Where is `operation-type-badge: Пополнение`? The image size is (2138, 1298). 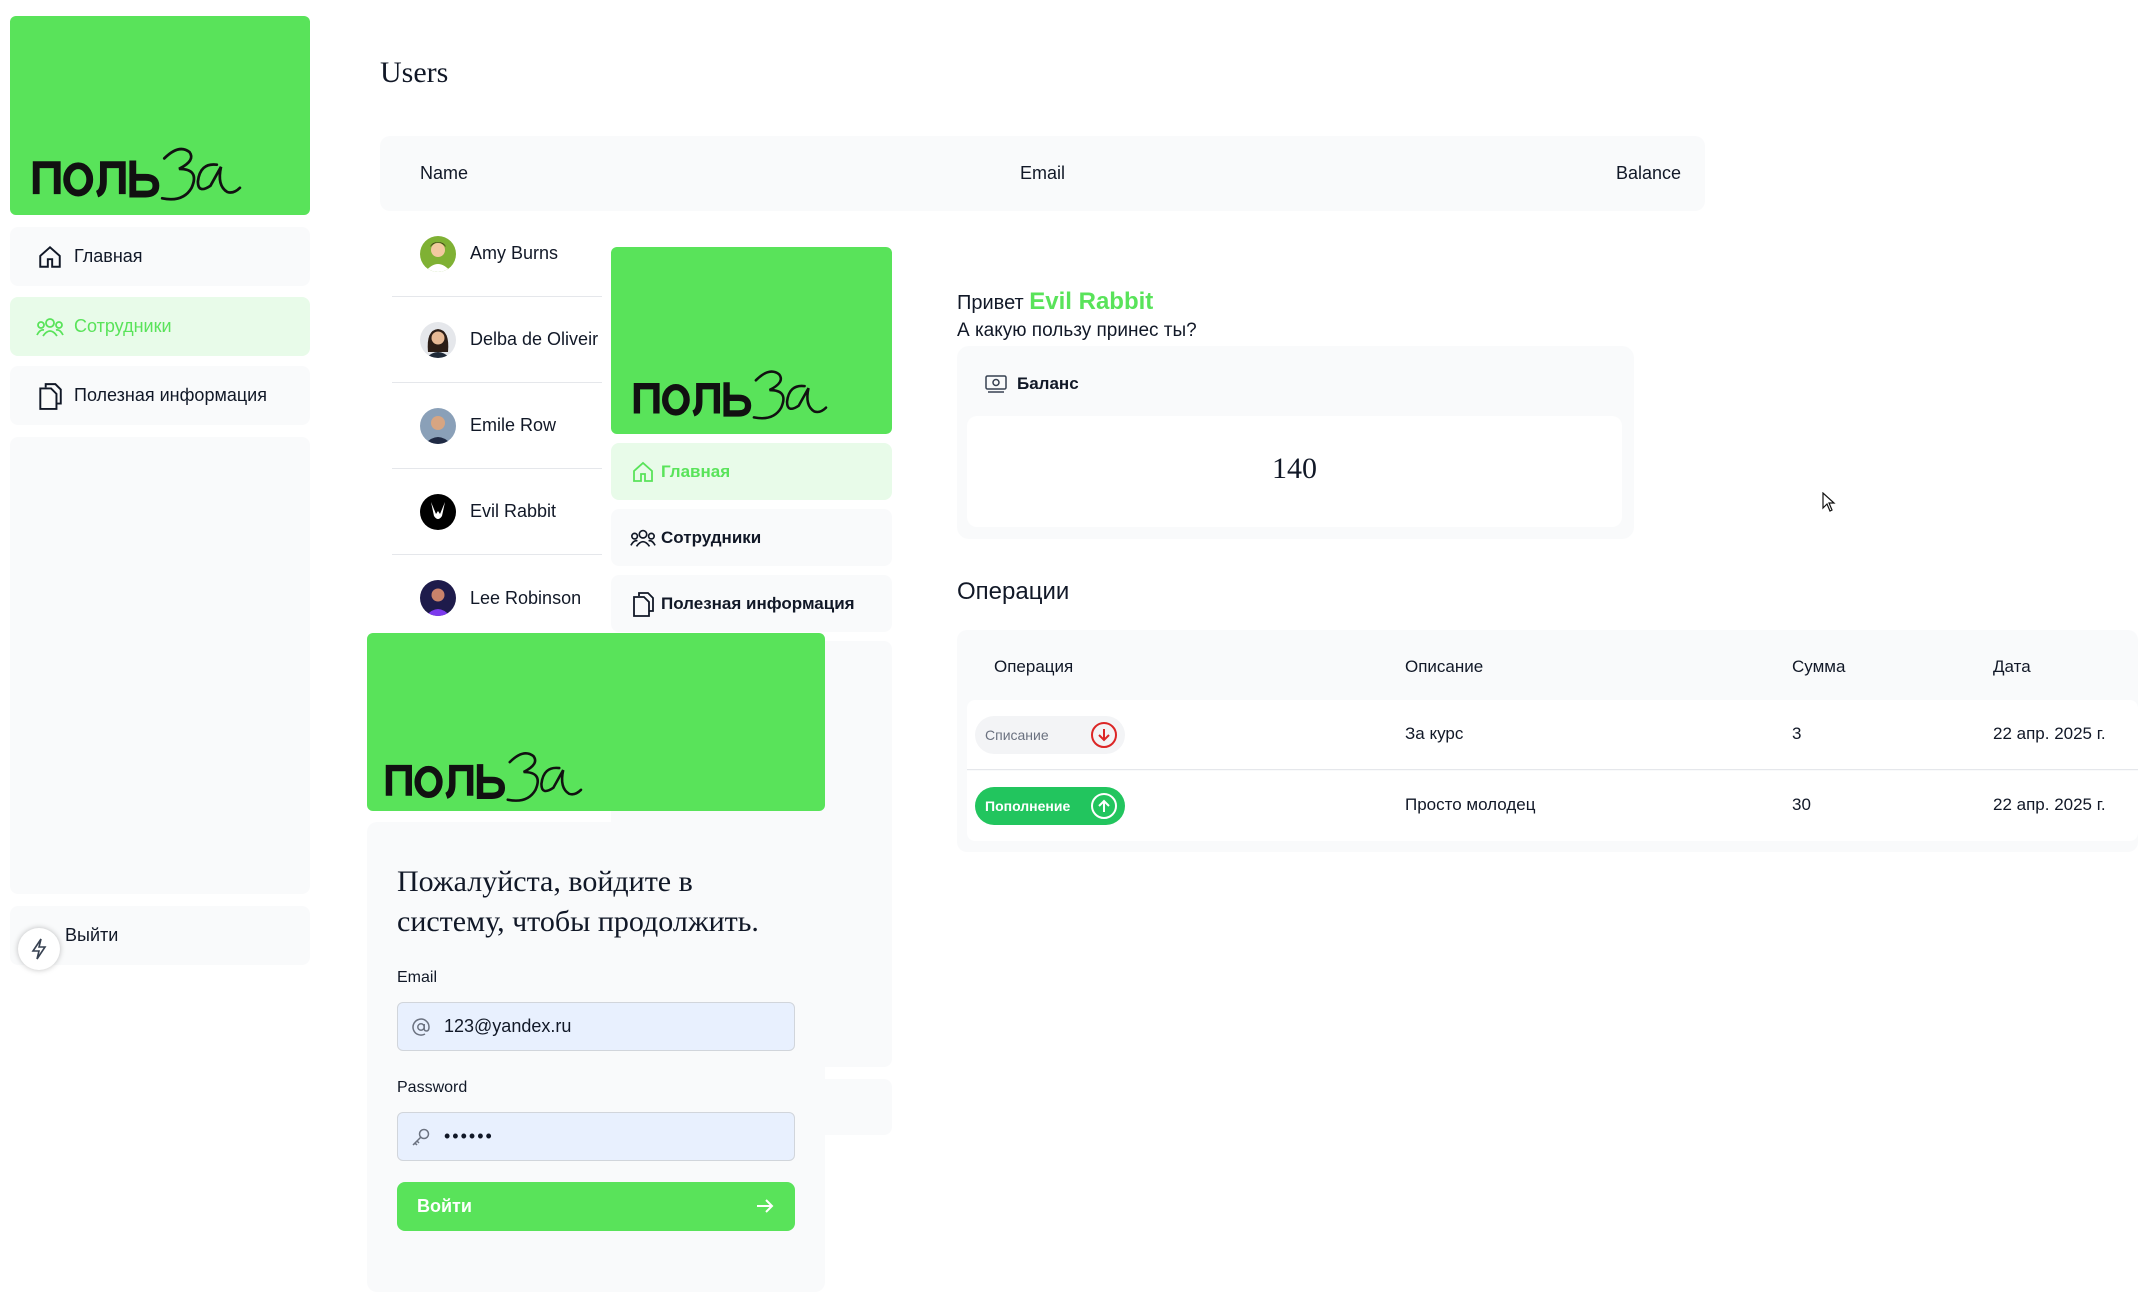 operation-type-badge: Пополнение is located at coordinates (1050, 806).